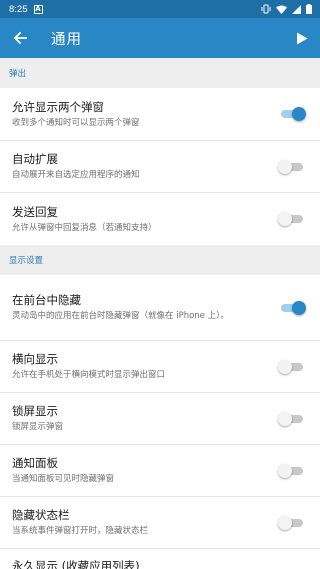  I want to click on status-time: 8:25, so click(18, 9).